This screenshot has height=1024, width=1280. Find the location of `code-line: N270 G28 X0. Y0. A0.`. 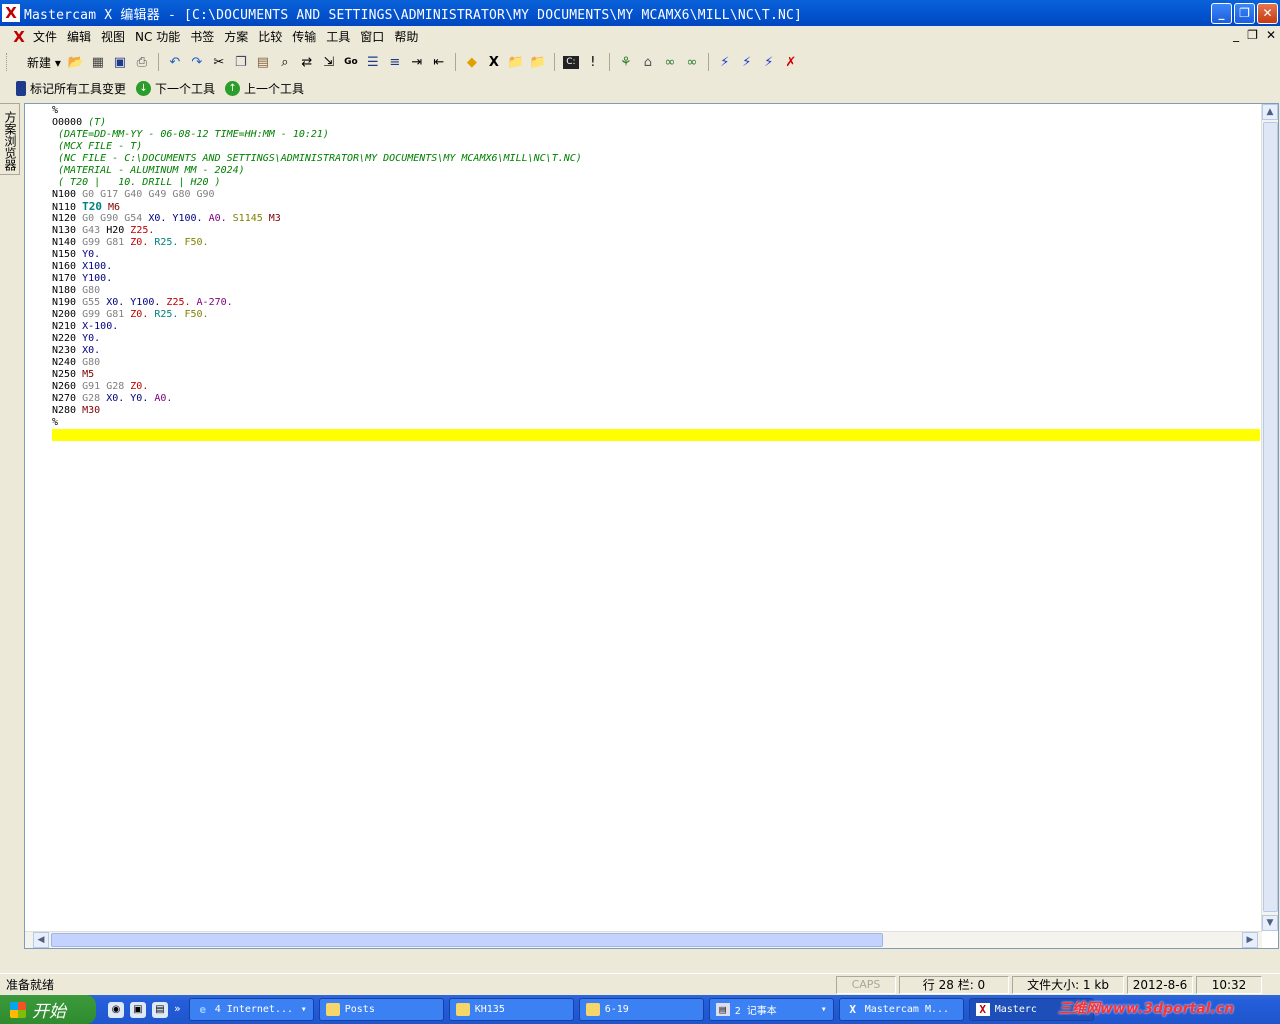

code-line: N270 G28 X0. Y0. A0. is located at coordinates (317, 399).